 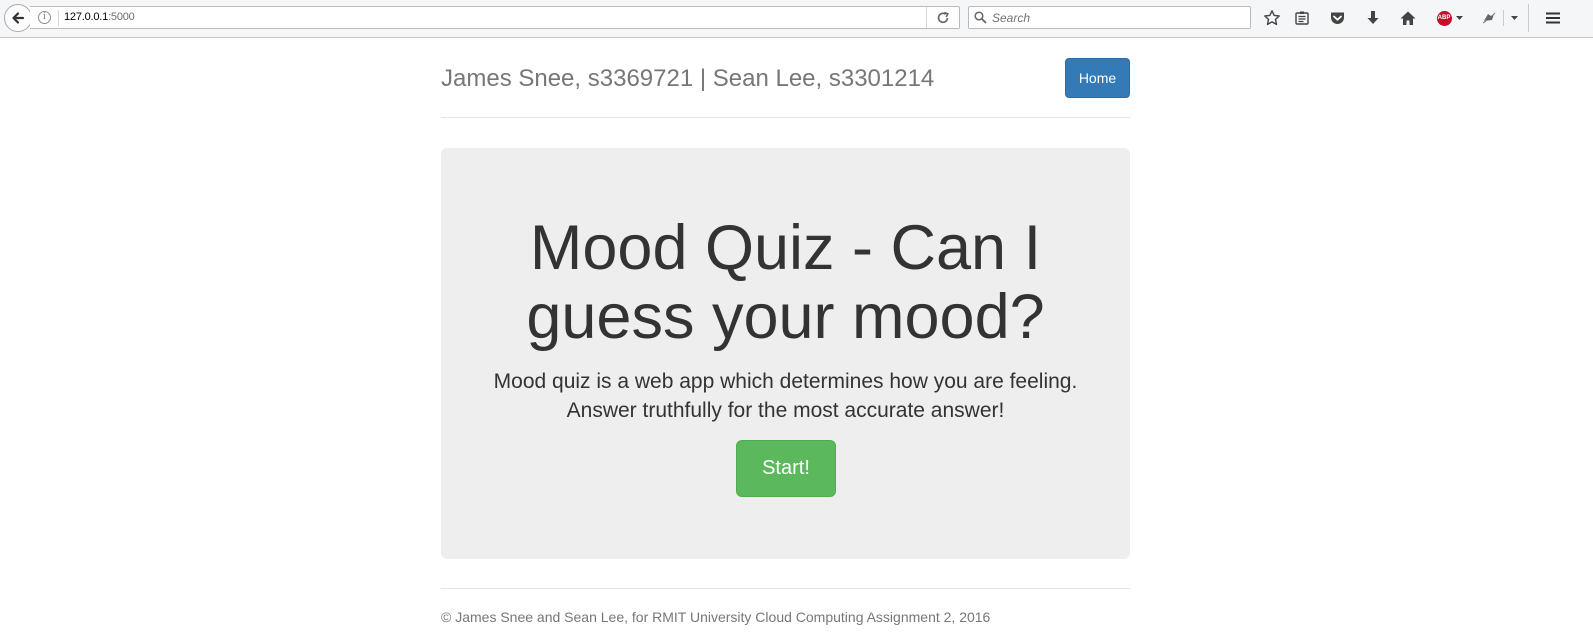 I want to click on back-arrow-icon, so click(x=18, y=18).